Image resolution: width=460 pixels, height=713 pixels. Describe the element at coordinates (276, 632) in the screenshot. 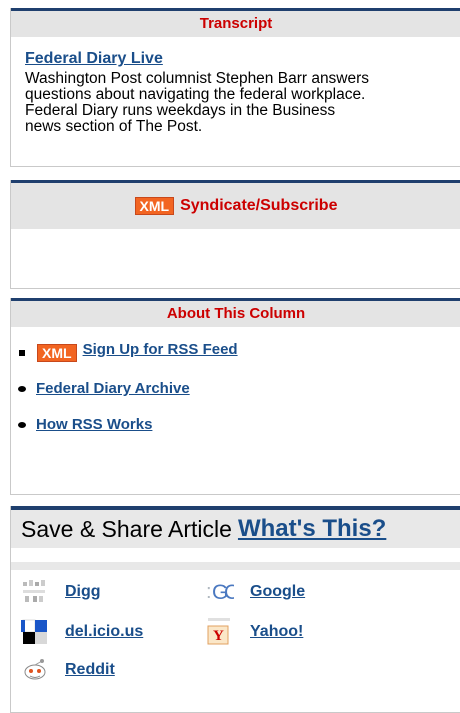

I see `yahoo-link: Yahoo!` at that location.